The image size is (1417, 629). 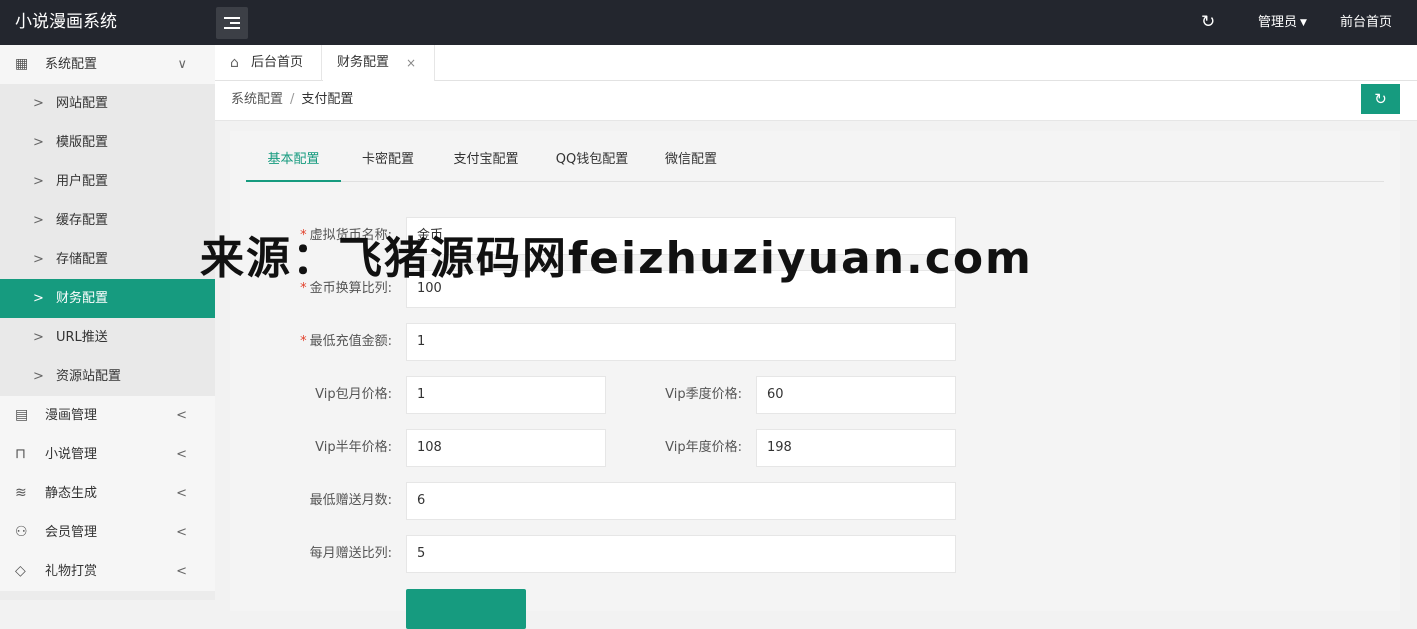 What do you see at coordinates (82, 181) in the screenshot?
I see `sidebar-item-label: 用户配置` at bounding box center [82, 181].